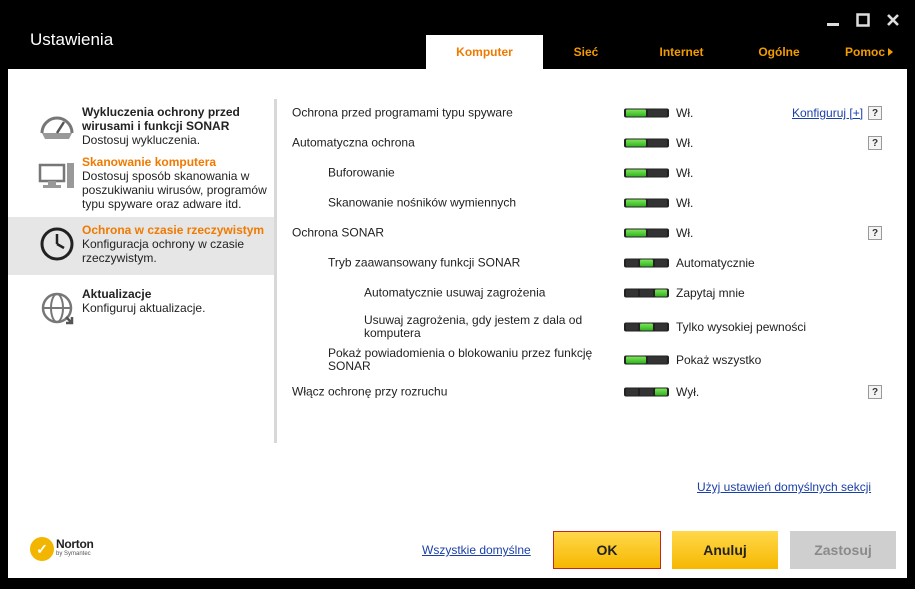 The height and width of the screenshot is (589, 915). What do you see at coordinates (890, 52) in the screenshot?
I see `play-arrow-icon` at bounding box center [890, 52].